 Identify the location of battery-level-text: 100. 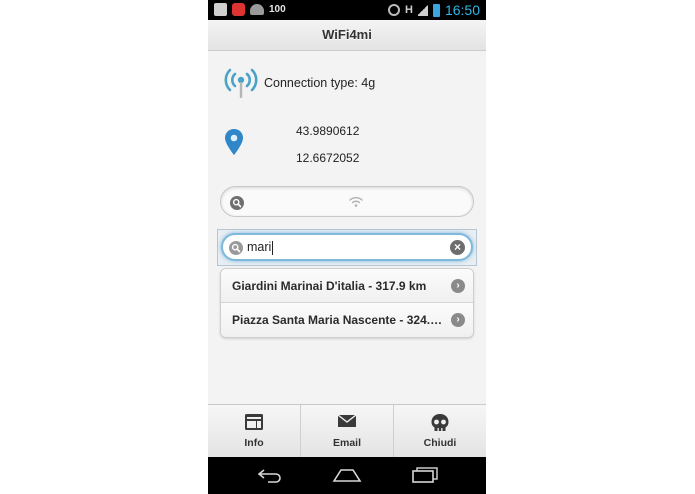
(277, 9).